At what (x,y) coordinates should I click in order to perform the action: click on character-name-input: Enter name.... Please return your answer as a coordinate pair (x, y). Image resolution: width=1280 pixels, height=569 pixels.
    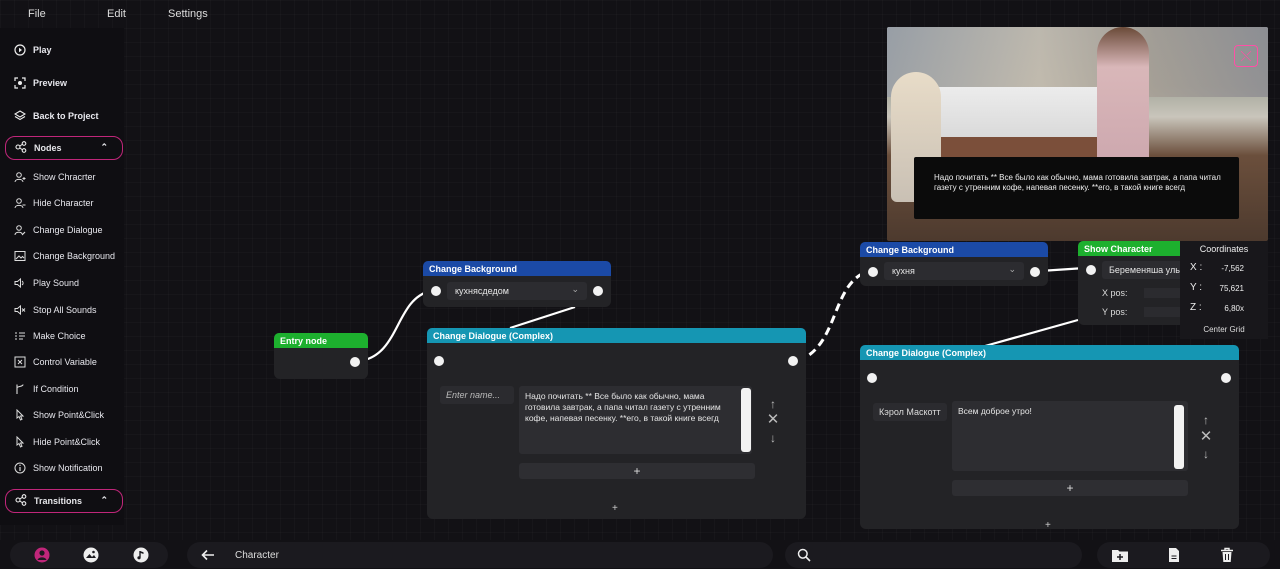
    Looking at the image, I should click on (477, 395).